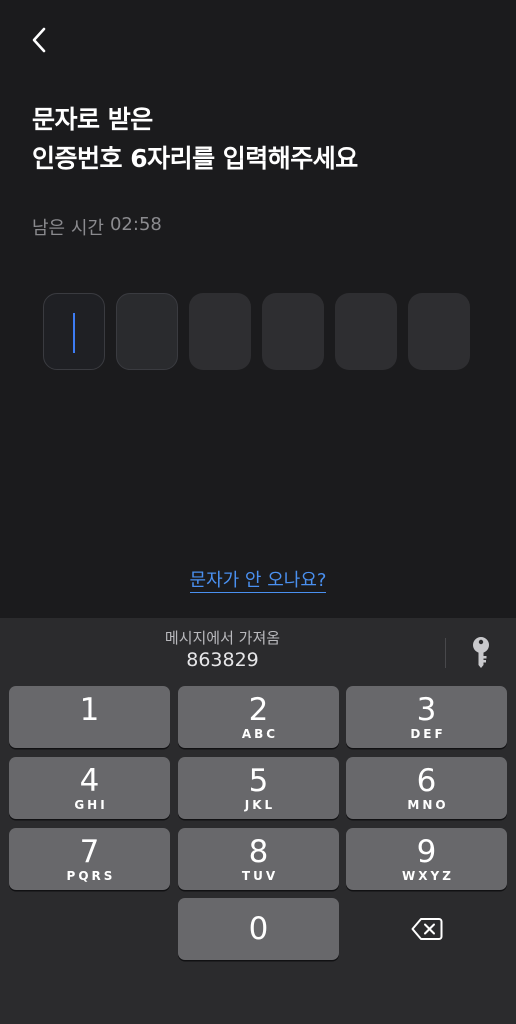 The image size is (516, 1024). I want to click on key-1: 1, so click(89, 717).